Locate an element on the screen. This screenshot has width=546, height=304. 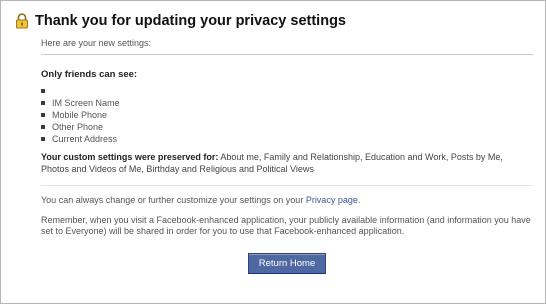
return-home-button: Return Home is located at coordinates (287, 263).